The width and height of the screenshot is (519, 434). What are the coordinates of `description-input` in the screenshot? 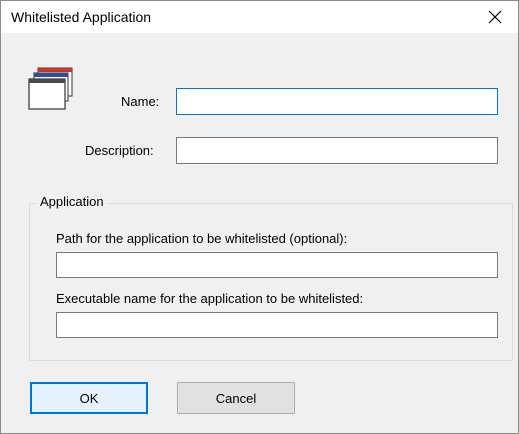 It's located at (337, 150).